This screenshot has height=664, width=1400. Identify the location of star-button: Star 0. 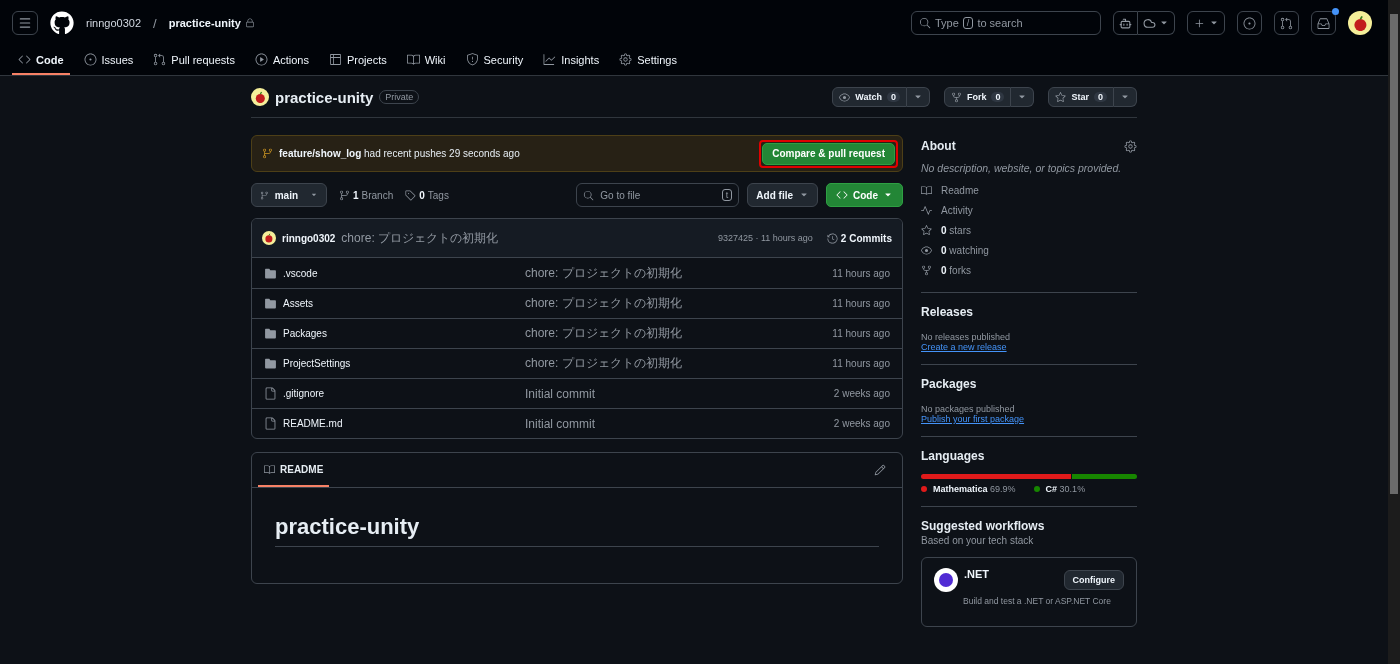
(1081, 97).